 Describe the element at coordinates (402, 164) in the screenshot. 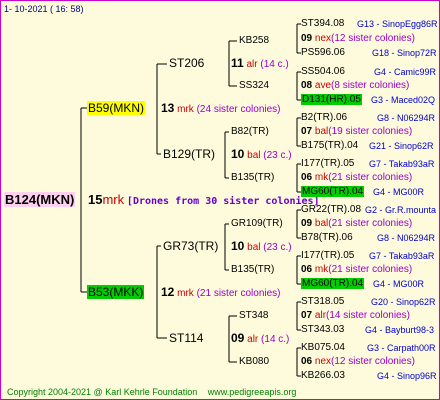

I see `gen4-b2-queen-info: G7 - Takab93aR` at that location.